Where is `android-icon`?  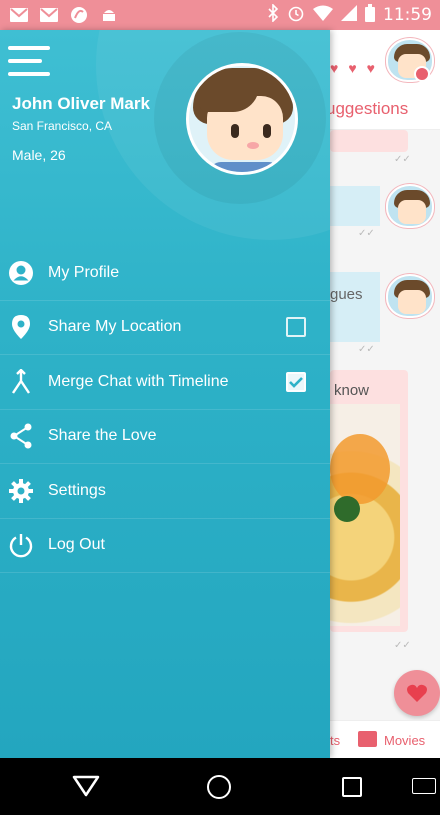
android-icon is located at coordinates (109, 15).